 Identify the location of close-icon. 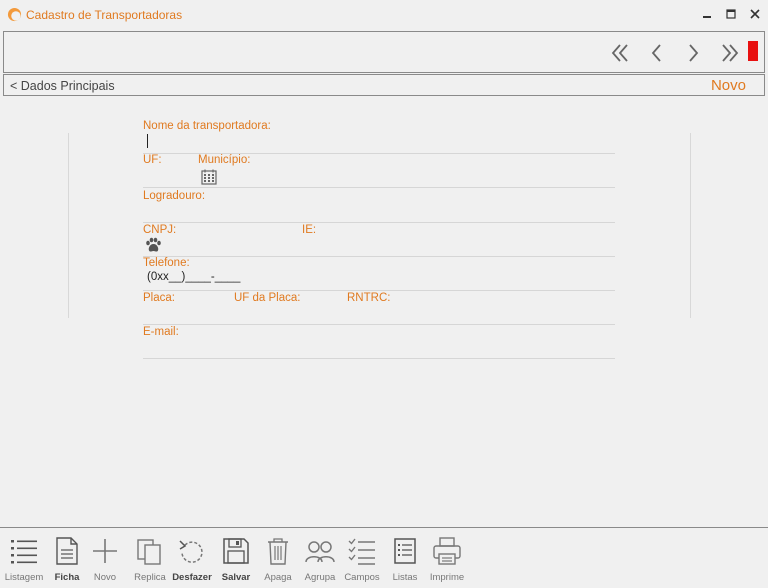
(755, 14).